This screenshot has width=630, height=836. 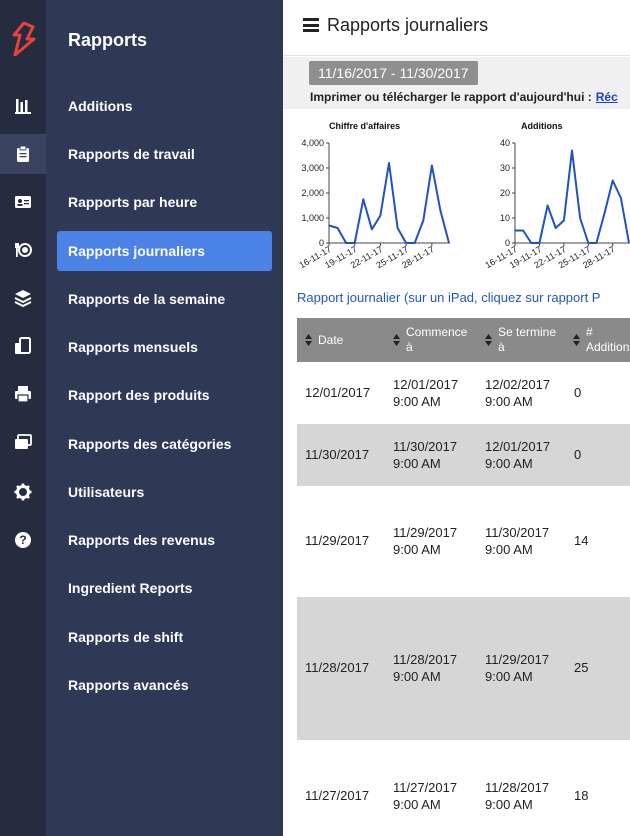 I want to click on cell-date: 11/30/2017, so click(x=337, y=454).